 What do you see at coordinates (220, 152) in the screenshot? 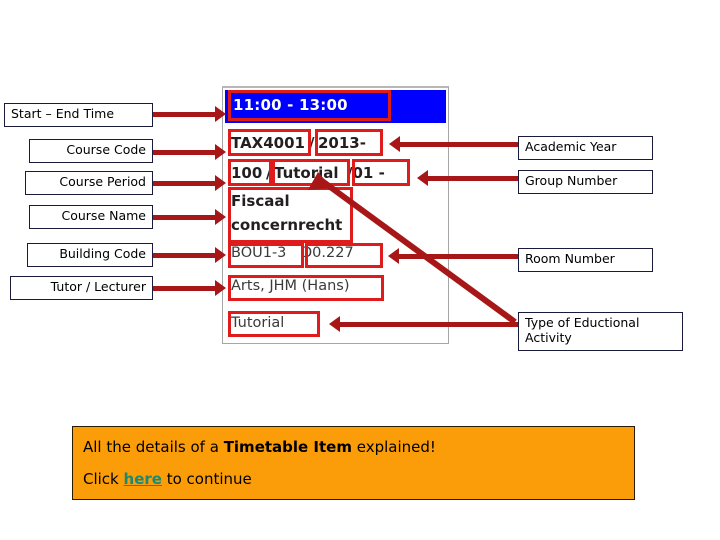
I see `arrowhead-course-code` at bounding box center [220, 152].